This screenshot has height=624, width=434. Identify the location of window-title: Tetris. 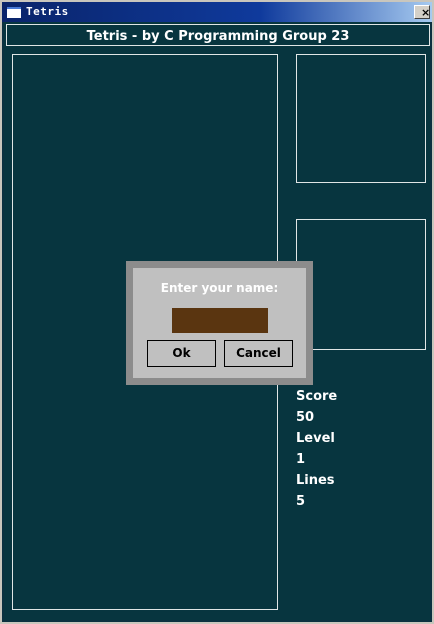
(47, 11).